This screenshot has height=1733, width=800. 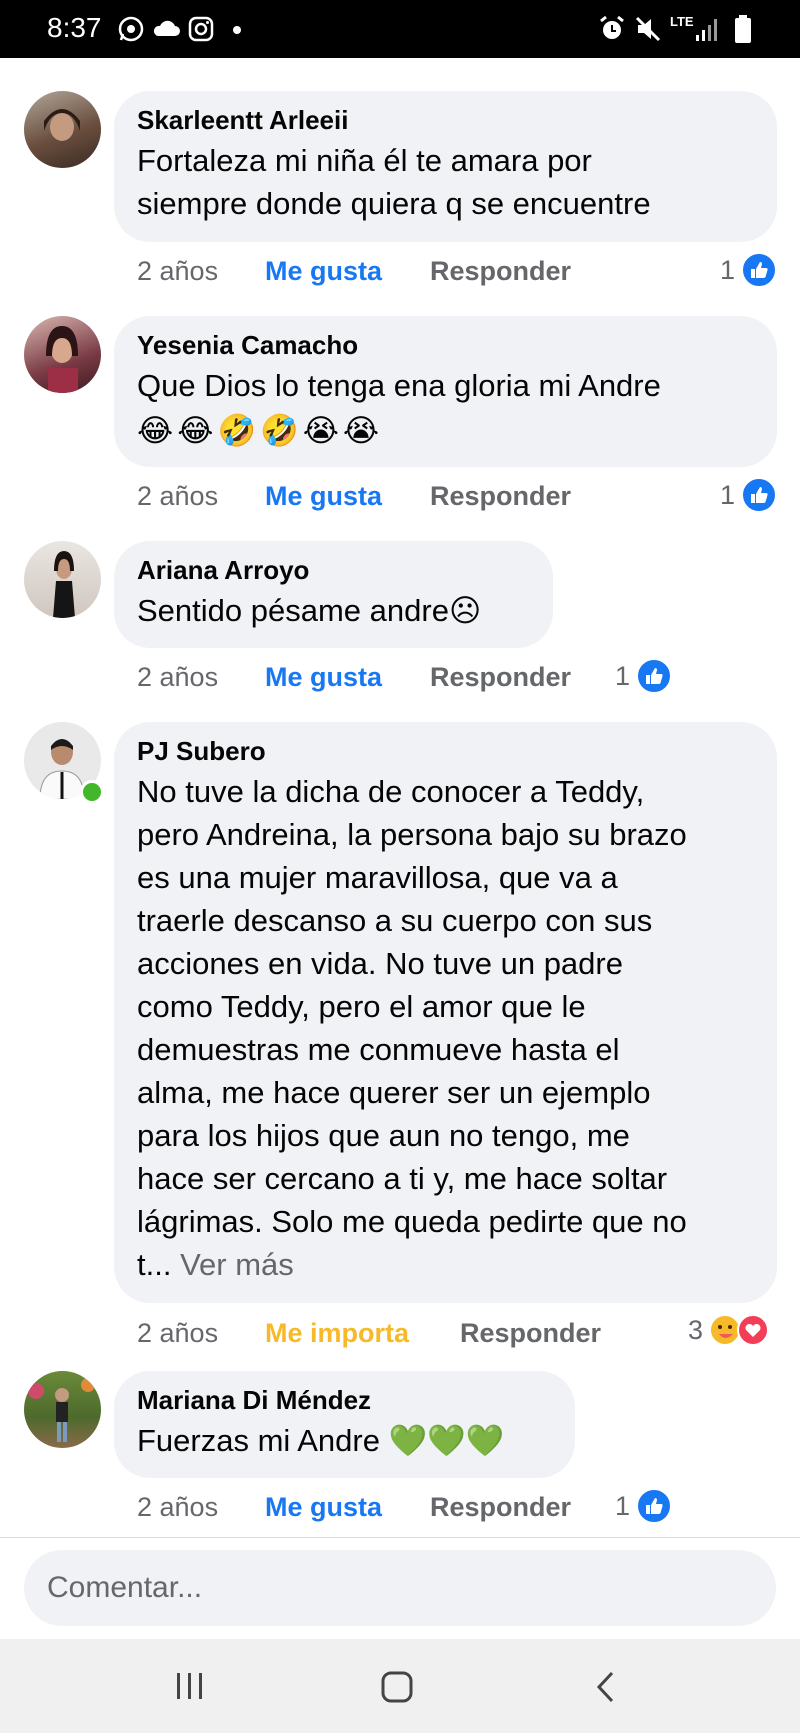 I want to click on alarm-icon, so click(x=612, y=27).